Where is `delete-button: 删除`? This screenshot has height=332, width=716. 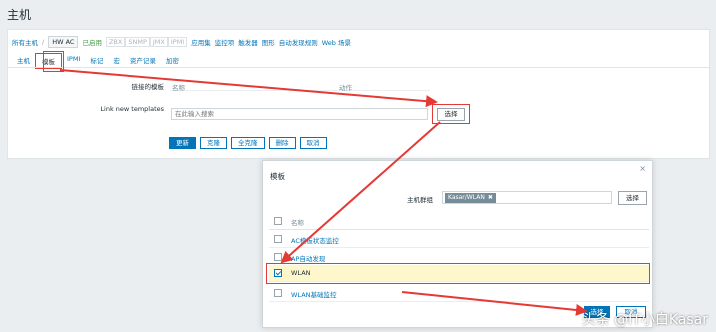
delete-button: 删除 is located at coordinates (282, 143).